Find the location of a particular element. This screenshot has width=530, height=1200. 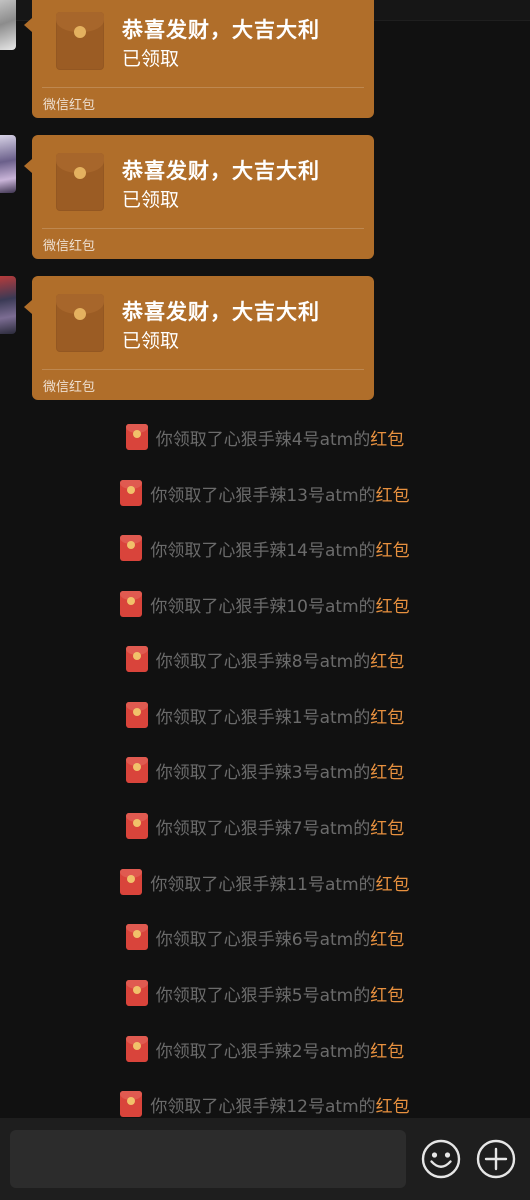

notice-text: 你领取了心狠手辣14号atm的 is located at coordinates (263, 550).